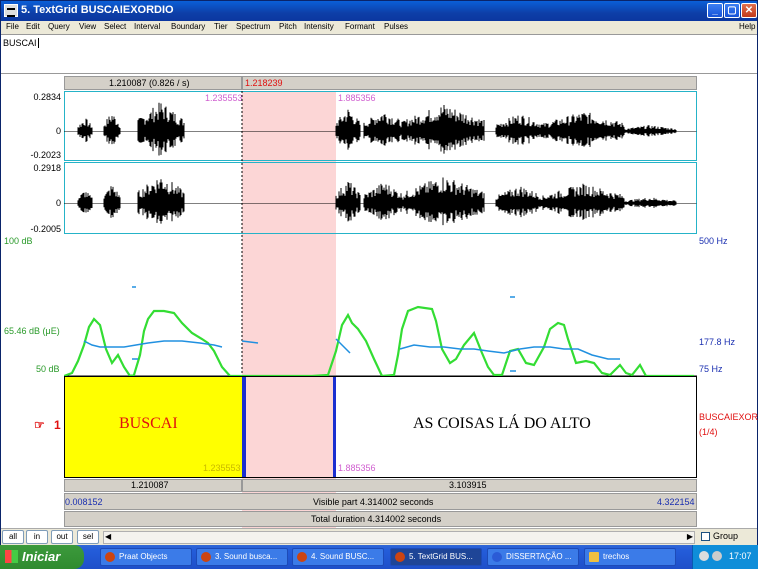  What do you see at coordinates (37, 537) in the screenshot?
I see `zoom-in-button: in` at bounding box center [37, 537].